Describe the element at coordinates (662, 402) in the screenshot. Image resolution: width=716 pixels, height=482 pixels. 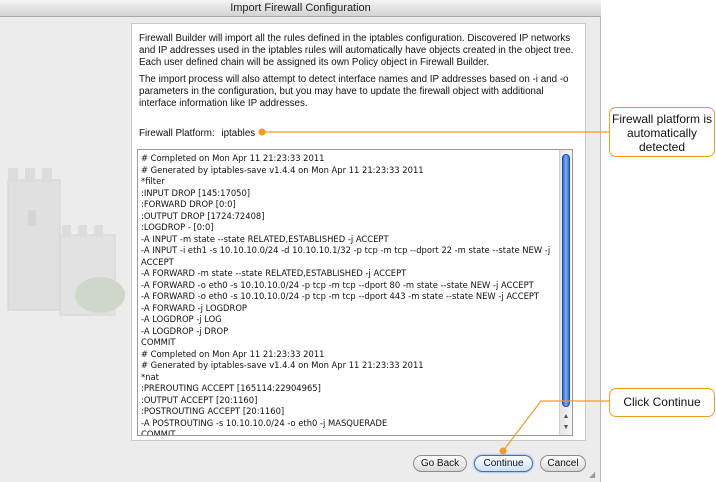
I see `continue-callout: Click Continue` at that location.